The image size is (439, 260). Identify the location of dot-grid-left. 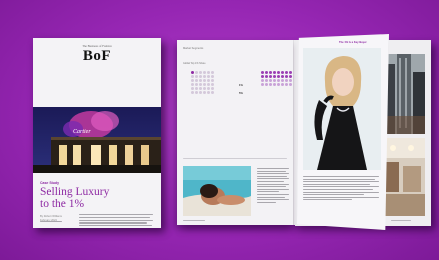
(202, 82).